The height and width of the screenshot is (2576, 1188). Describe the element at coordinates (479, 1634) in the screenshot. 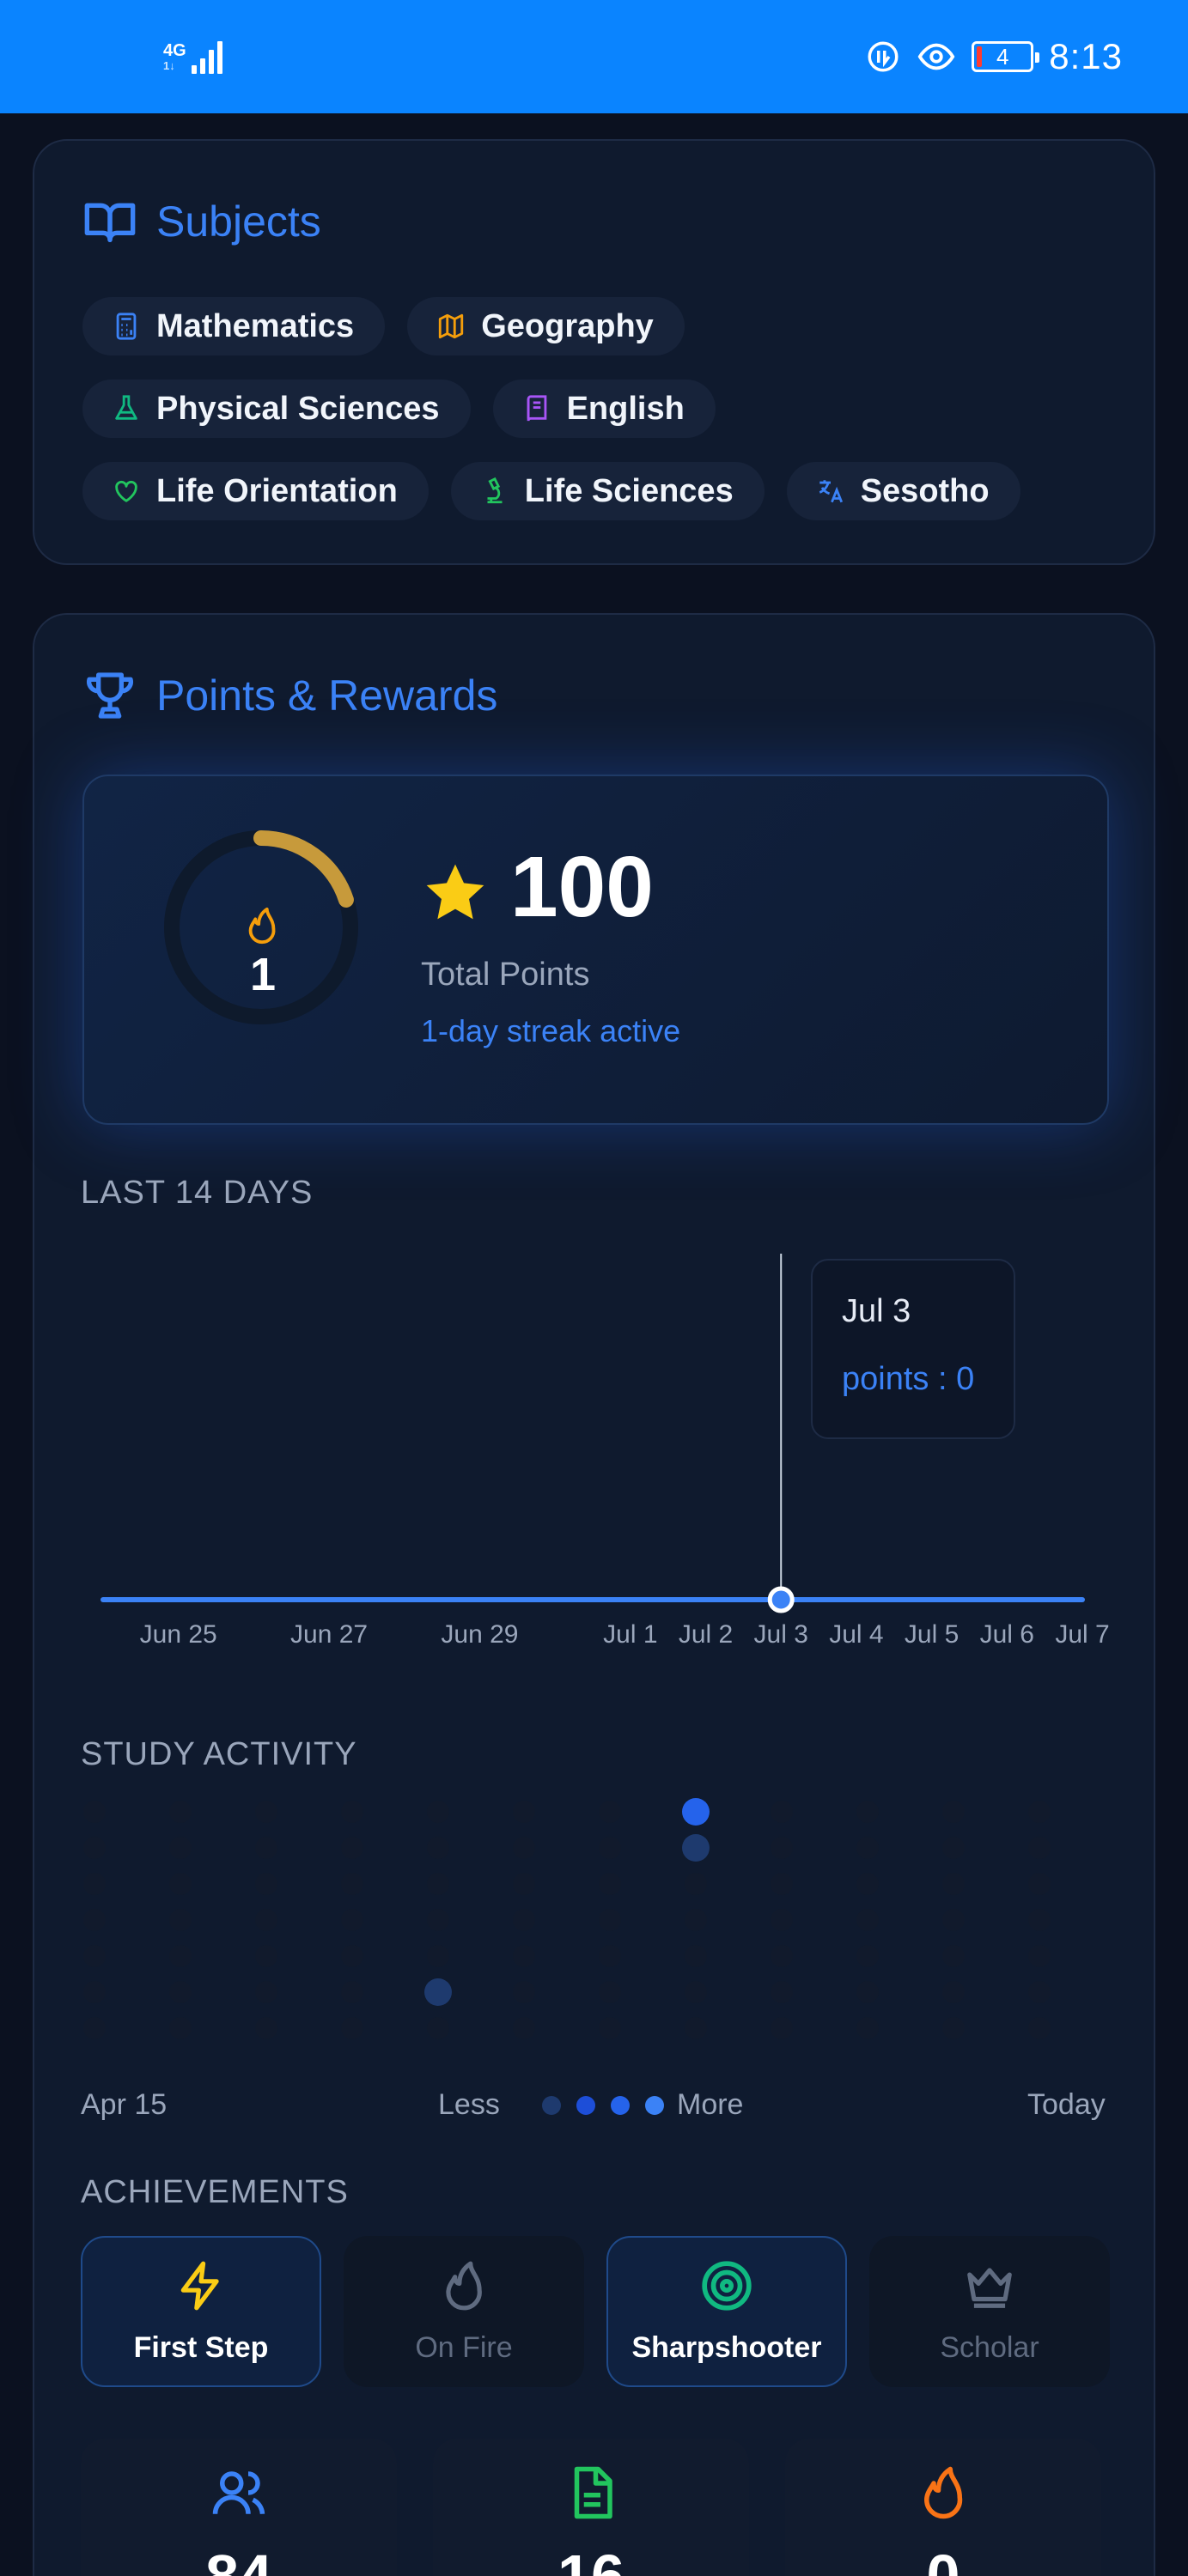

I see `chart-x-tick: Jun 29` at that location.